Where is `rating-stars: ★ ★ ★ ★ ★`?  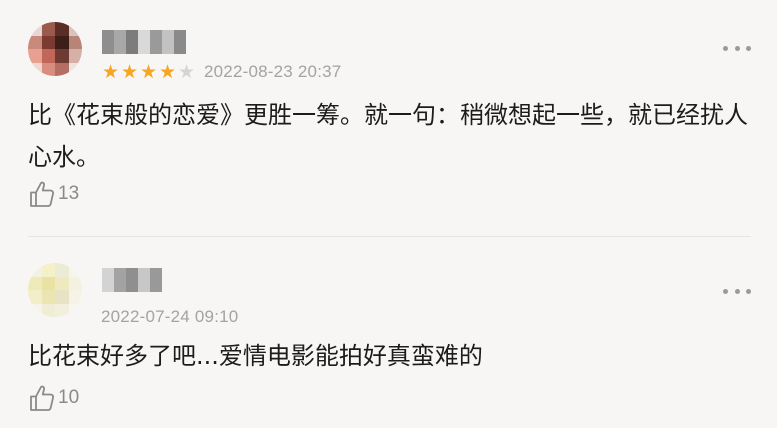 rating-stars: ★ ★ ★ ★ ★ is located at coordinates (148, 71).